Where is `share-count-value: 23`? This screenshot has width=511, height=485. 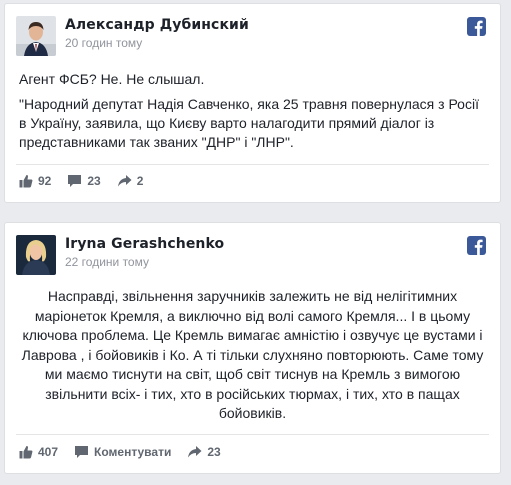
share-count-value: 23 is located at coordinates (214, 452).